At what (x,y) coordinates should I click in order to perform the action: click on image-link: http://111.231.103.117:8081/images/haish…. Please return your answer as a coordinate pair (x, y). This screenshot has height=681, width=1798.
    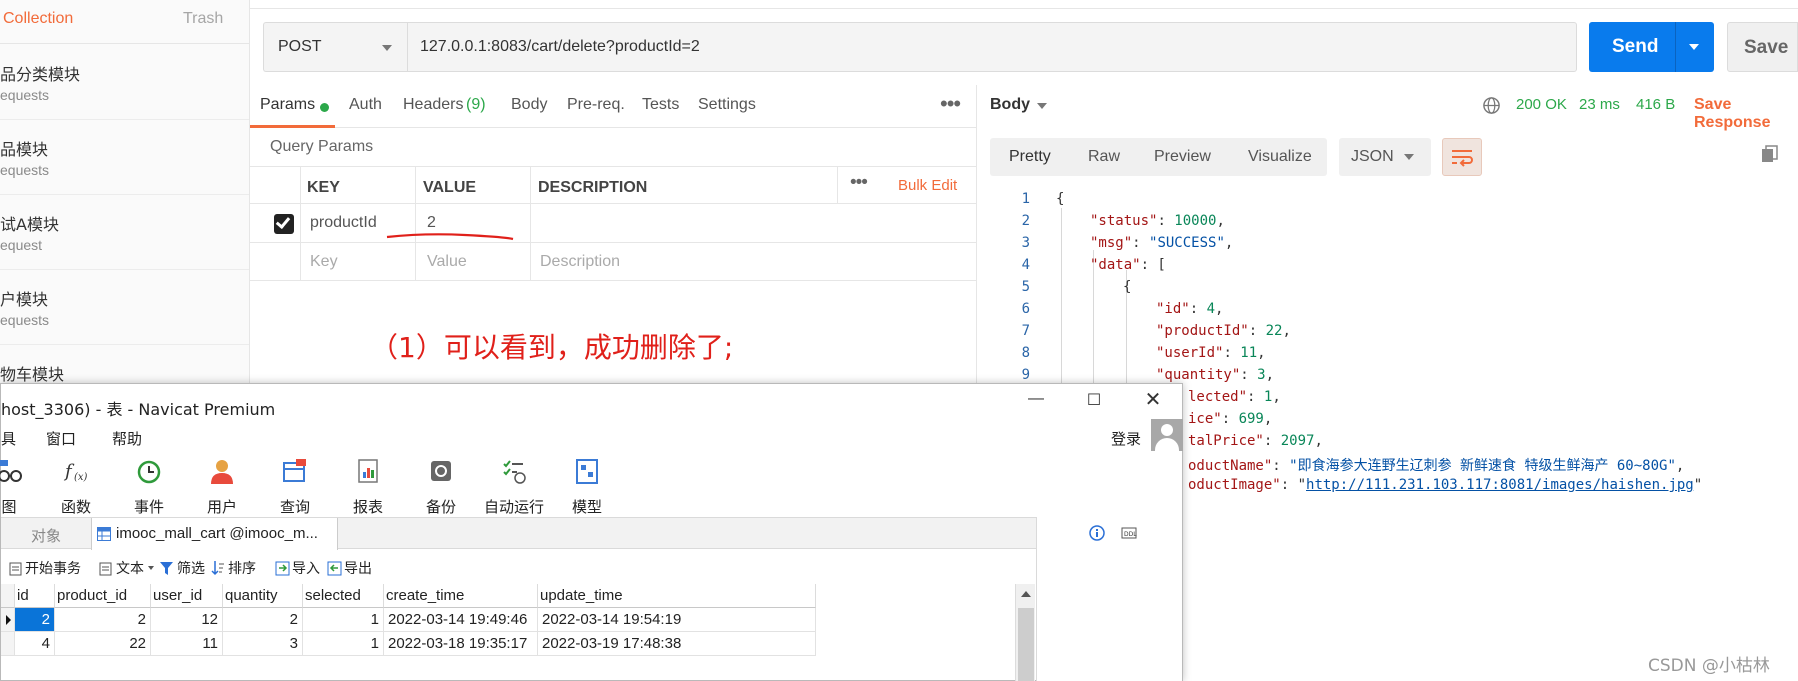
    Looking at the image, I should click on (1500, 485).